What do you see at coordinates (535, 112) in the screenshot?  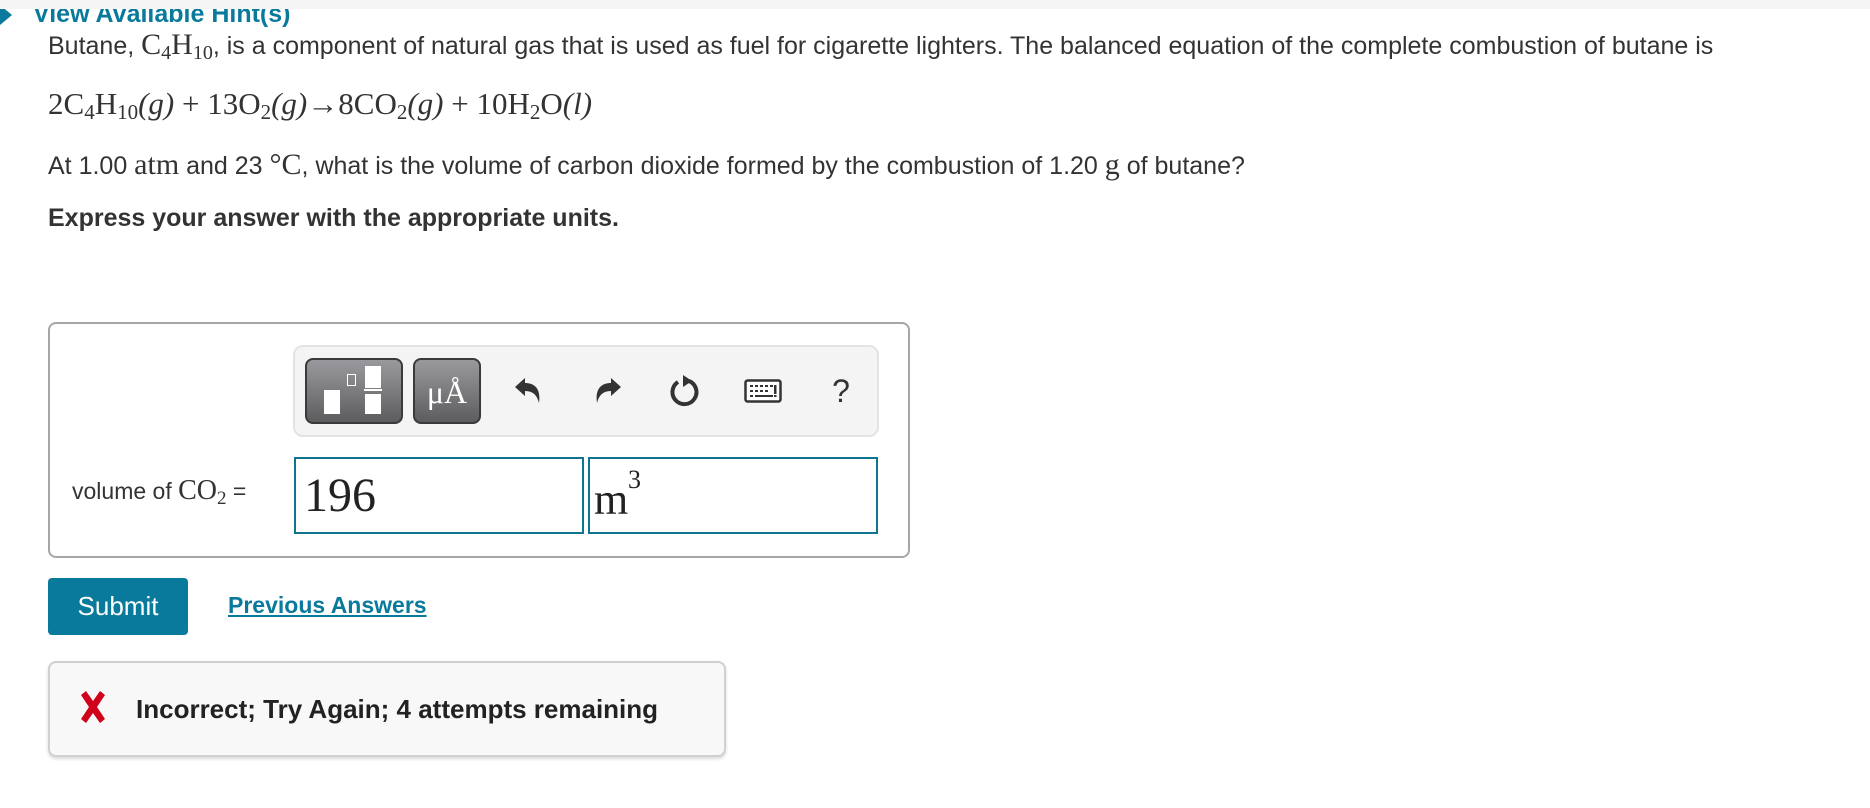 I see `eq-p2-h-sub: 2` at bounding box center [535, 112].